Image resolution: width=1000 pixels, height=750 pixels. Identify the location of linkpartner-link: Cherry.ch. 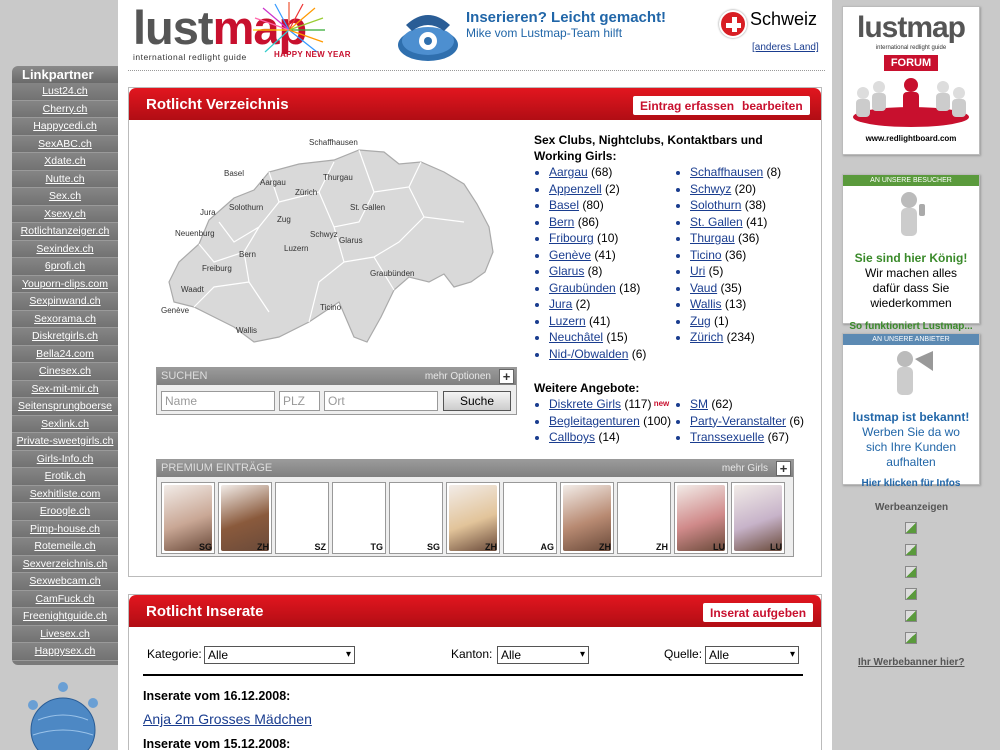
(65, 109).